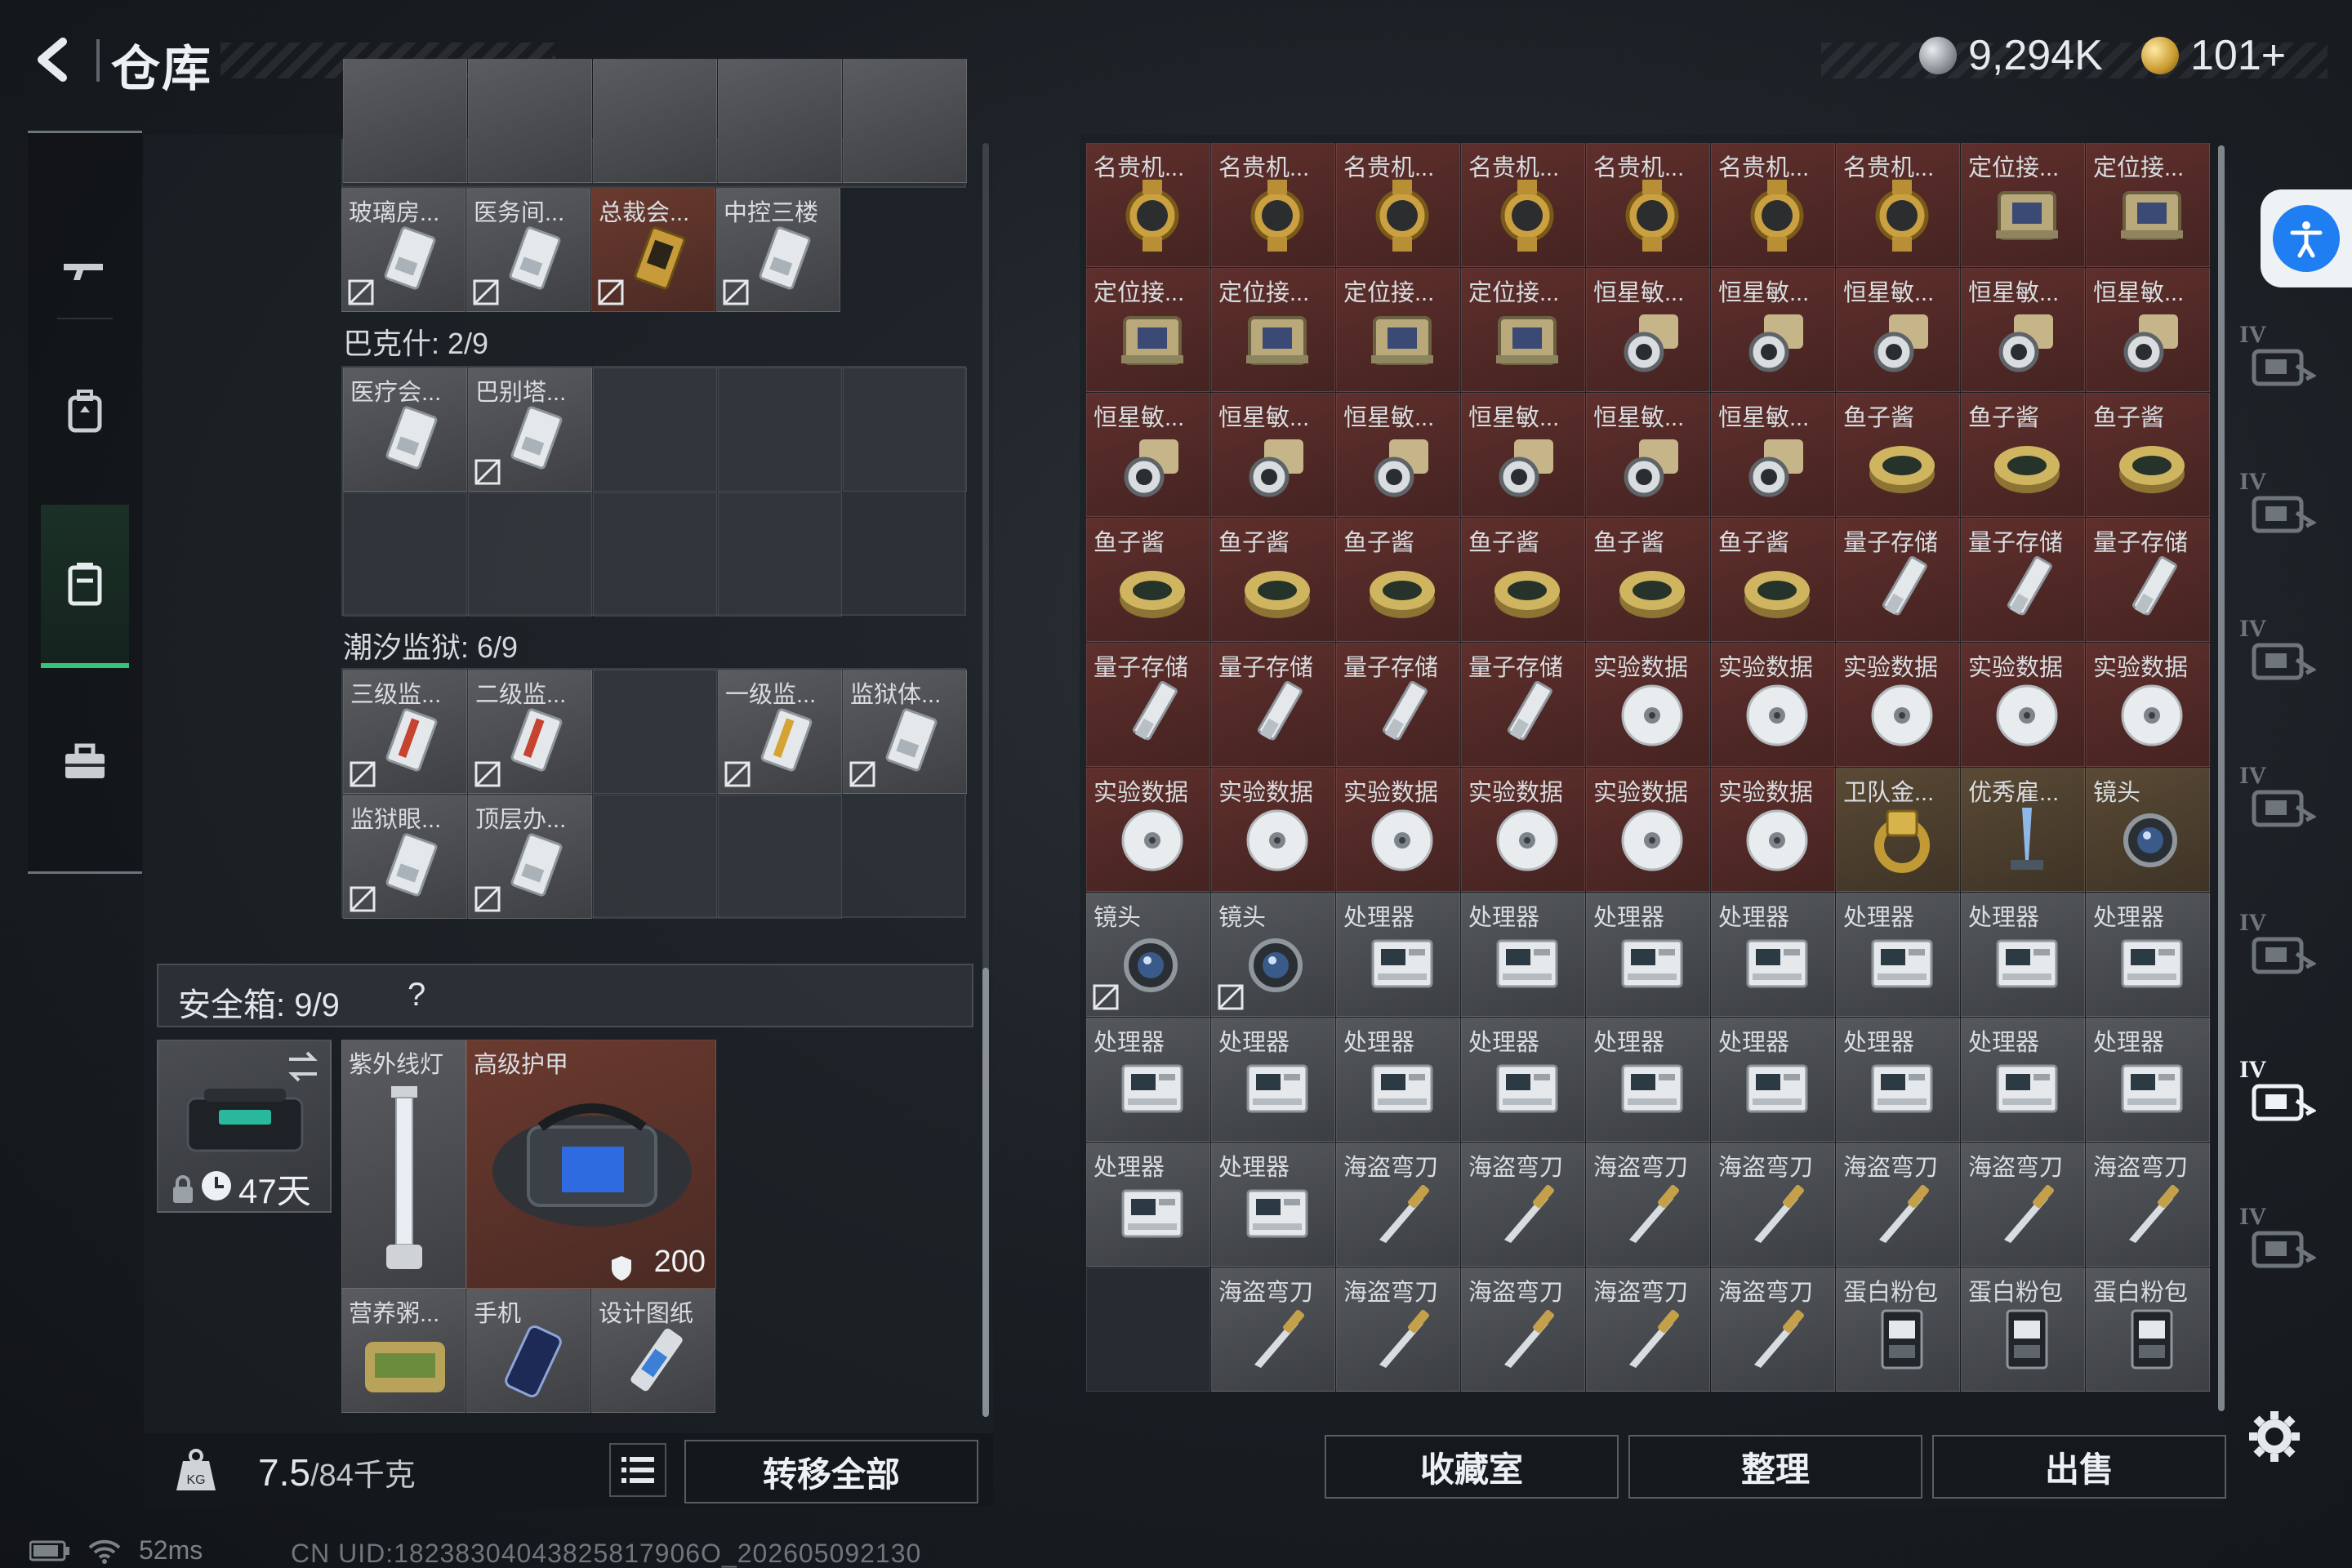  I want to click on sell-button: 出售, so click(2079, 1467).